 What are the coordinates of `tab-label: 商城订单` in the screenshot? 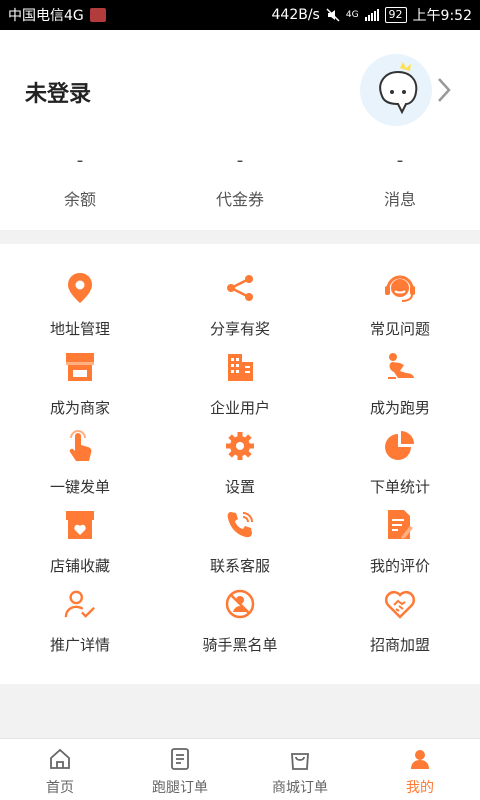 It's located at (300, 788).